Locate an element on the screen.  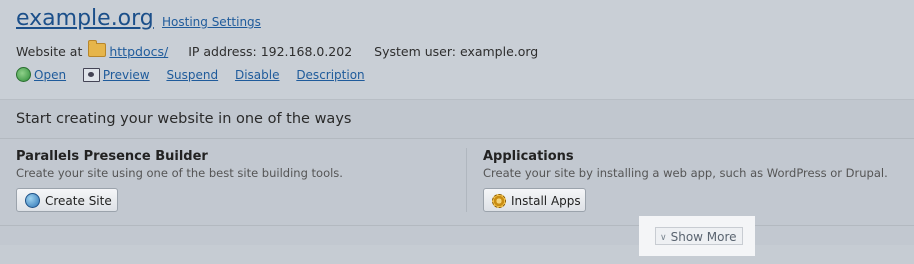
docroot-link: httpdocs/ is located at coordinates (138, 51).